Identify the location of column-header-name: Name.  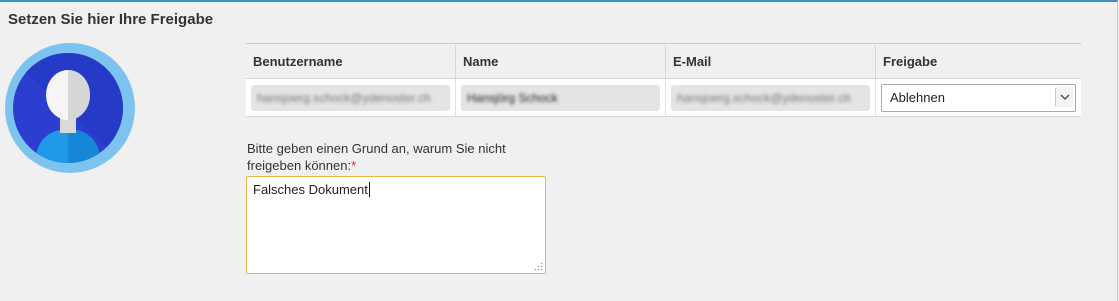
(560, 61).